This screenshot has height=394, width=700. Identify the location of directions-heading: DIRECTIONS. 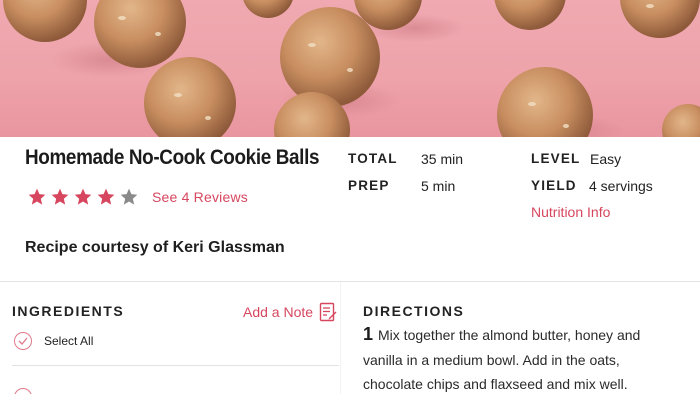
(414, 311).